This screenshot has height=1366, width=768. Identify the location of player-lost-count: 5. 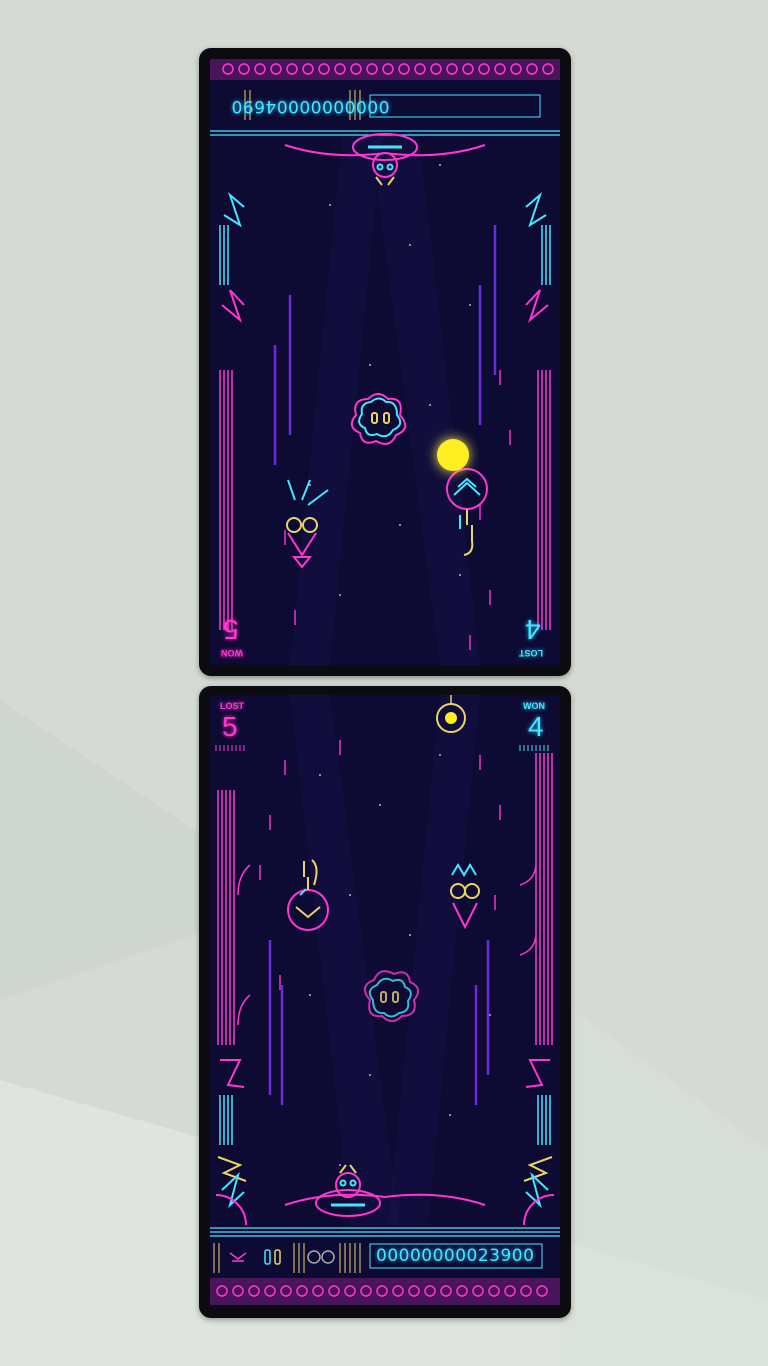
(230, 726).